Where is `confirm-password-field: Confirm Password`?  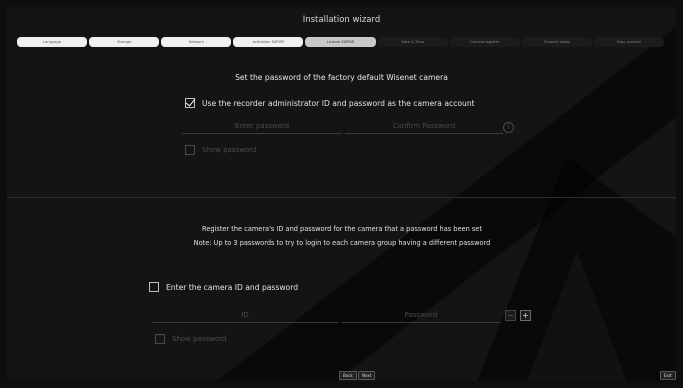
confirm-password-field: Confirm Password is located at coordinates (424, 127).